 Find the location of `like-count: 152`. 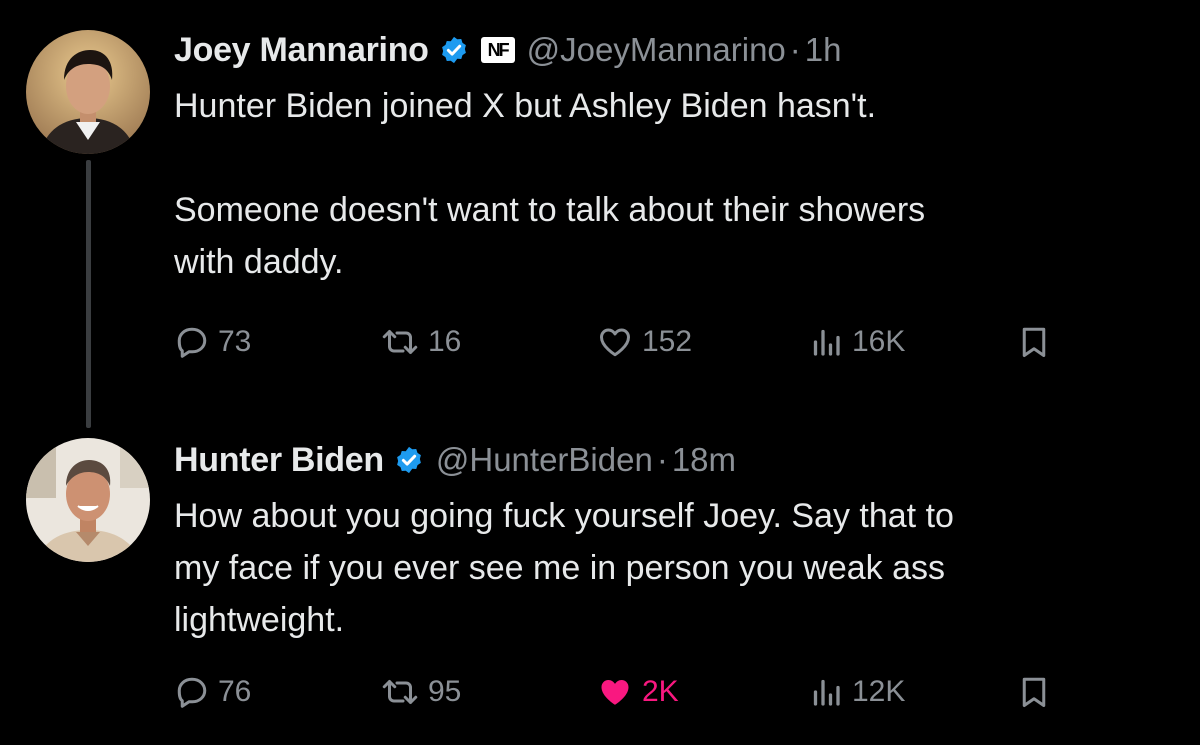

like-count: 152 is located at coordinates (667, 341).